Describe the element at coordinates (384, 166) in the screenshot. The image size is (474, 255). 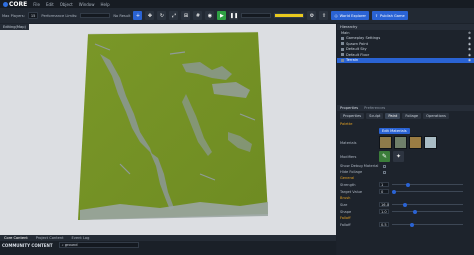
I see `show-debug-checkbox` at that location.